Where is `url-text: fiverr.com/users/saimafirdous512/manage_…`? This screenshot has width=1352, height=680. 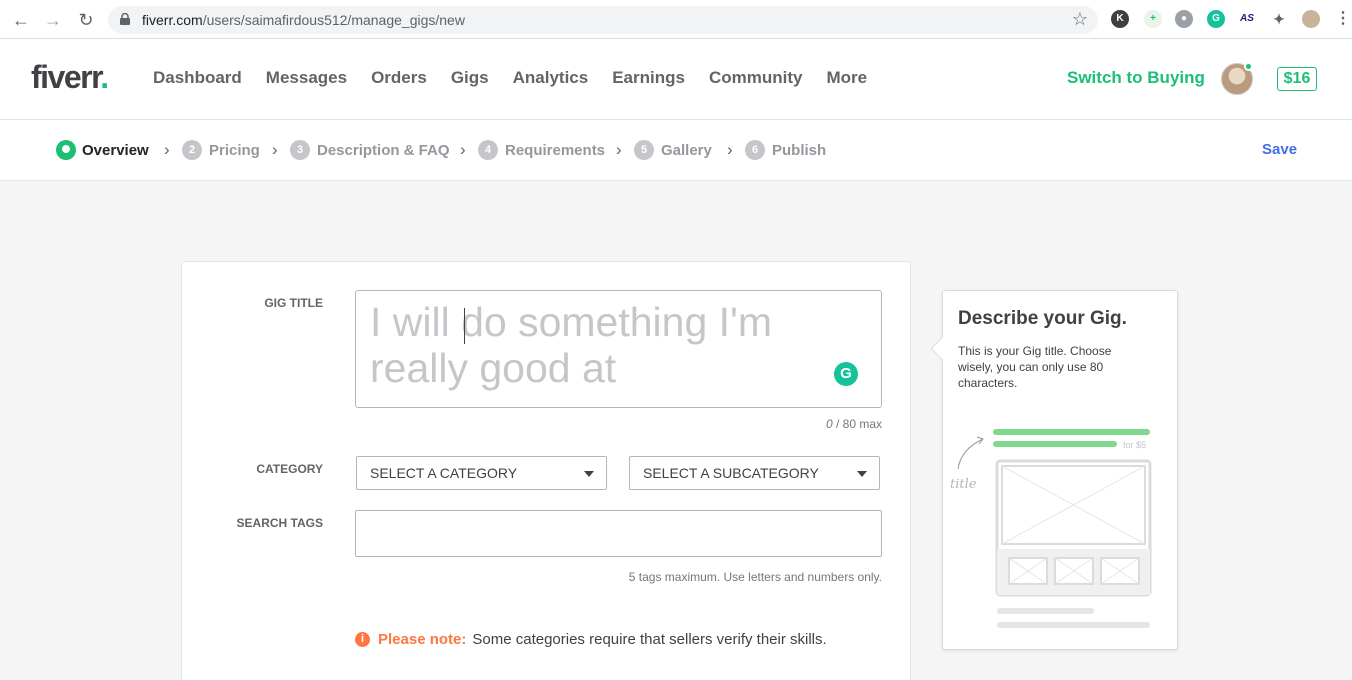 url-text: fiverr.com/users/saimafirdous512/manage_… is located at coordinates (303, 20).